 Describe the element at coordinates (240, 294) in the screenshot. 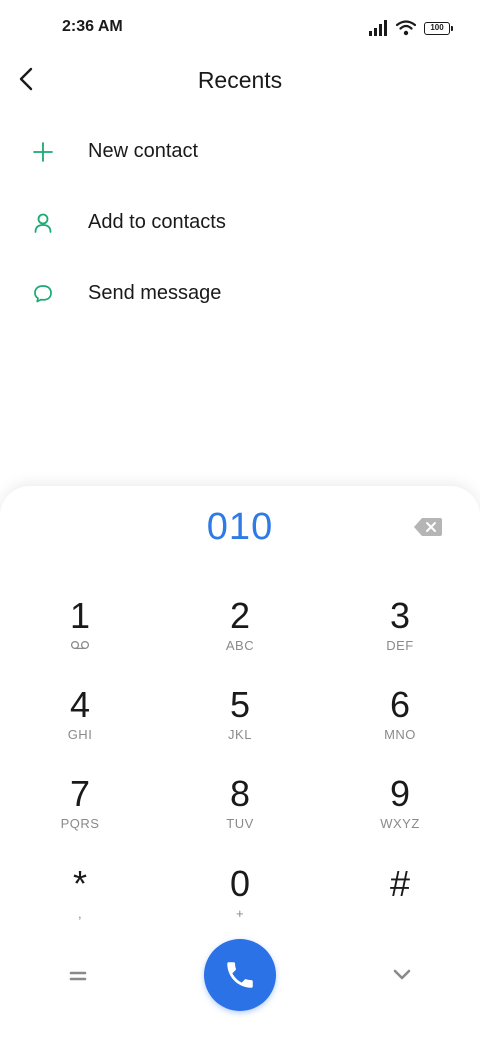

I see `send-message-item: Send message` at that location.